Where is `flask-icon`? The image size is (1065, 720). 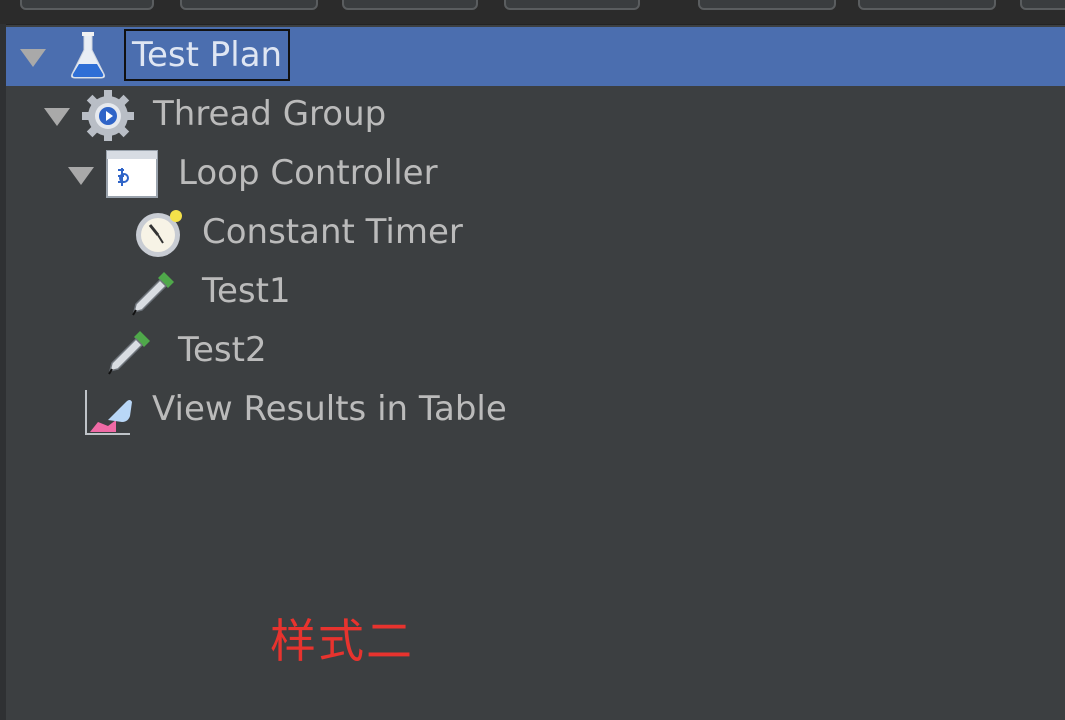 flask-icon is located at coordinates (88, 56).